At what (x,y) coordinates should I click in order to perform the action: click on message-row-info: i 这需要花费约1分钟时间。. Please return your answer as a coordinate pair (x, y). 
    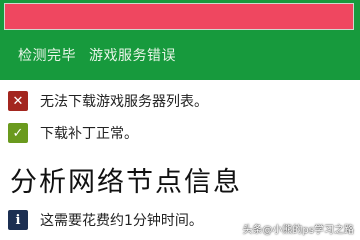
    Looking at the image, I should click on (105, 220).